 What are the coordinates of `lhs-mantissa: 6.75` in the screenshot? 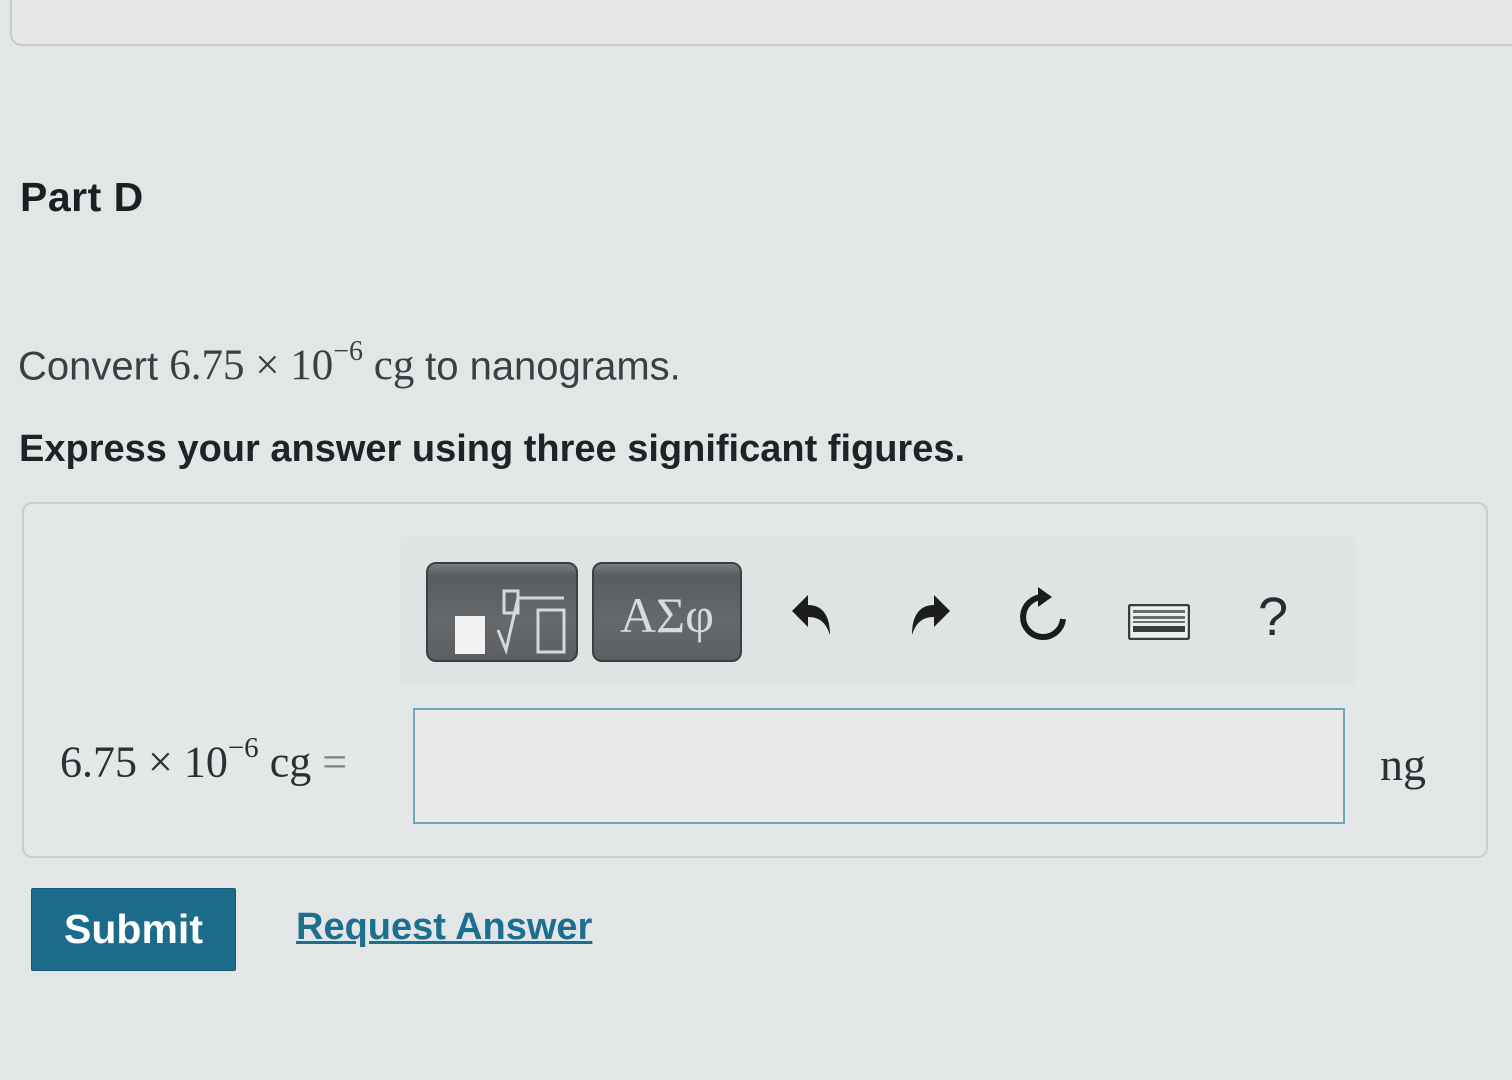 It's located at (98, 762).